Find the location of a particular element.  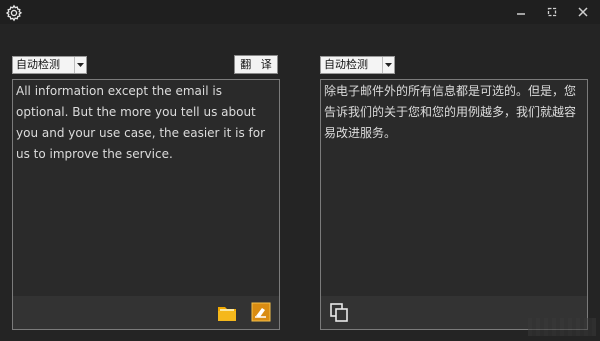

close-icon is located at coordinates (583, 12).